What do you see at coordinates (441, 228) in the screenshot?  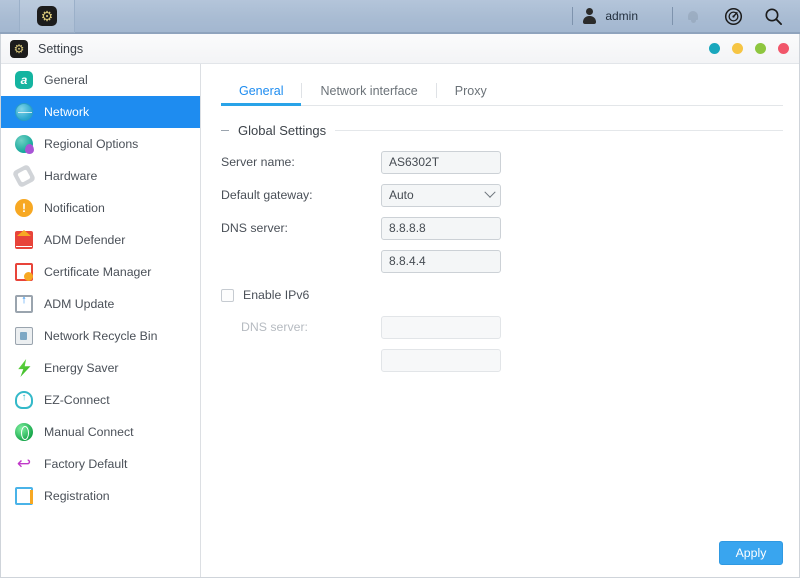 I see `dns-primary-input: 8.8.8.8` at bounding box center [441, 228].